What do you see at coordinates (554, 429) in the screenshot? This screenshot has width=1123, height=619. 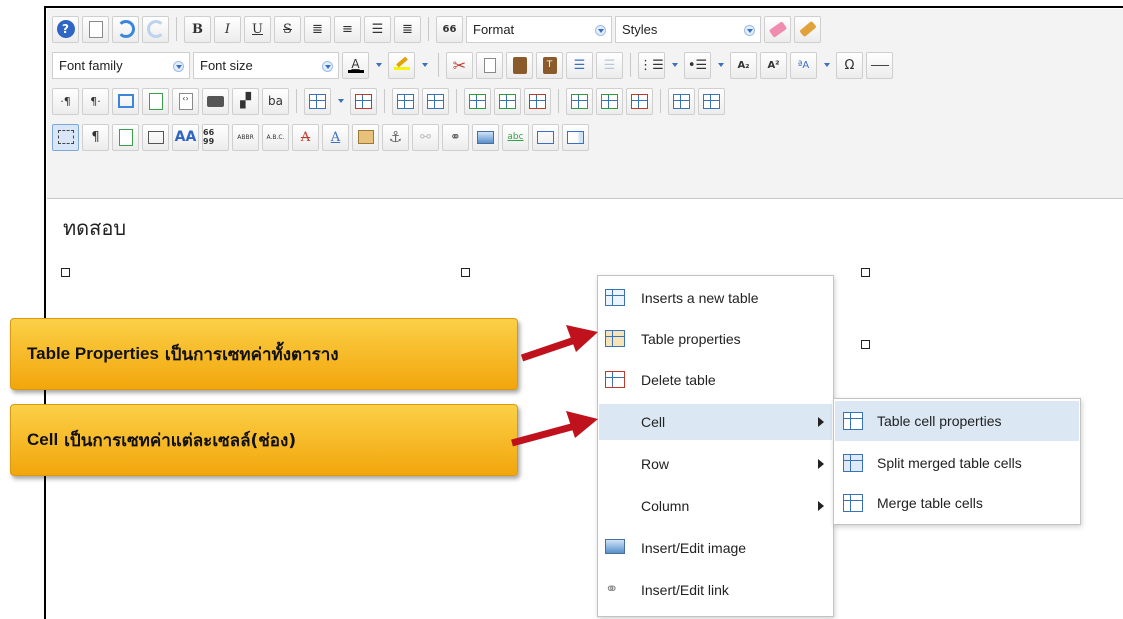 I see `arrow-to-cell` at bounding box center [554, 429].